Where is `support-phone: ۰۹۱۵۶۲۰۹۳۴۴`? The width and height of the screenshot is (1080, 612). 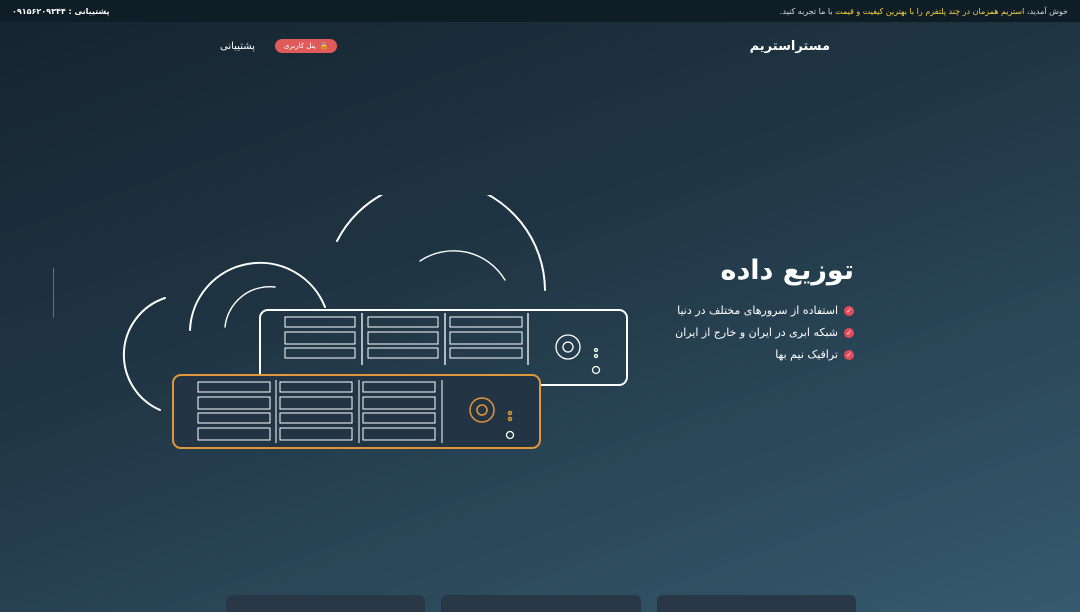
support-phone: ۰۹۱۵۶۲۰۹۳۴۴ is located at coordinates (39, 11).